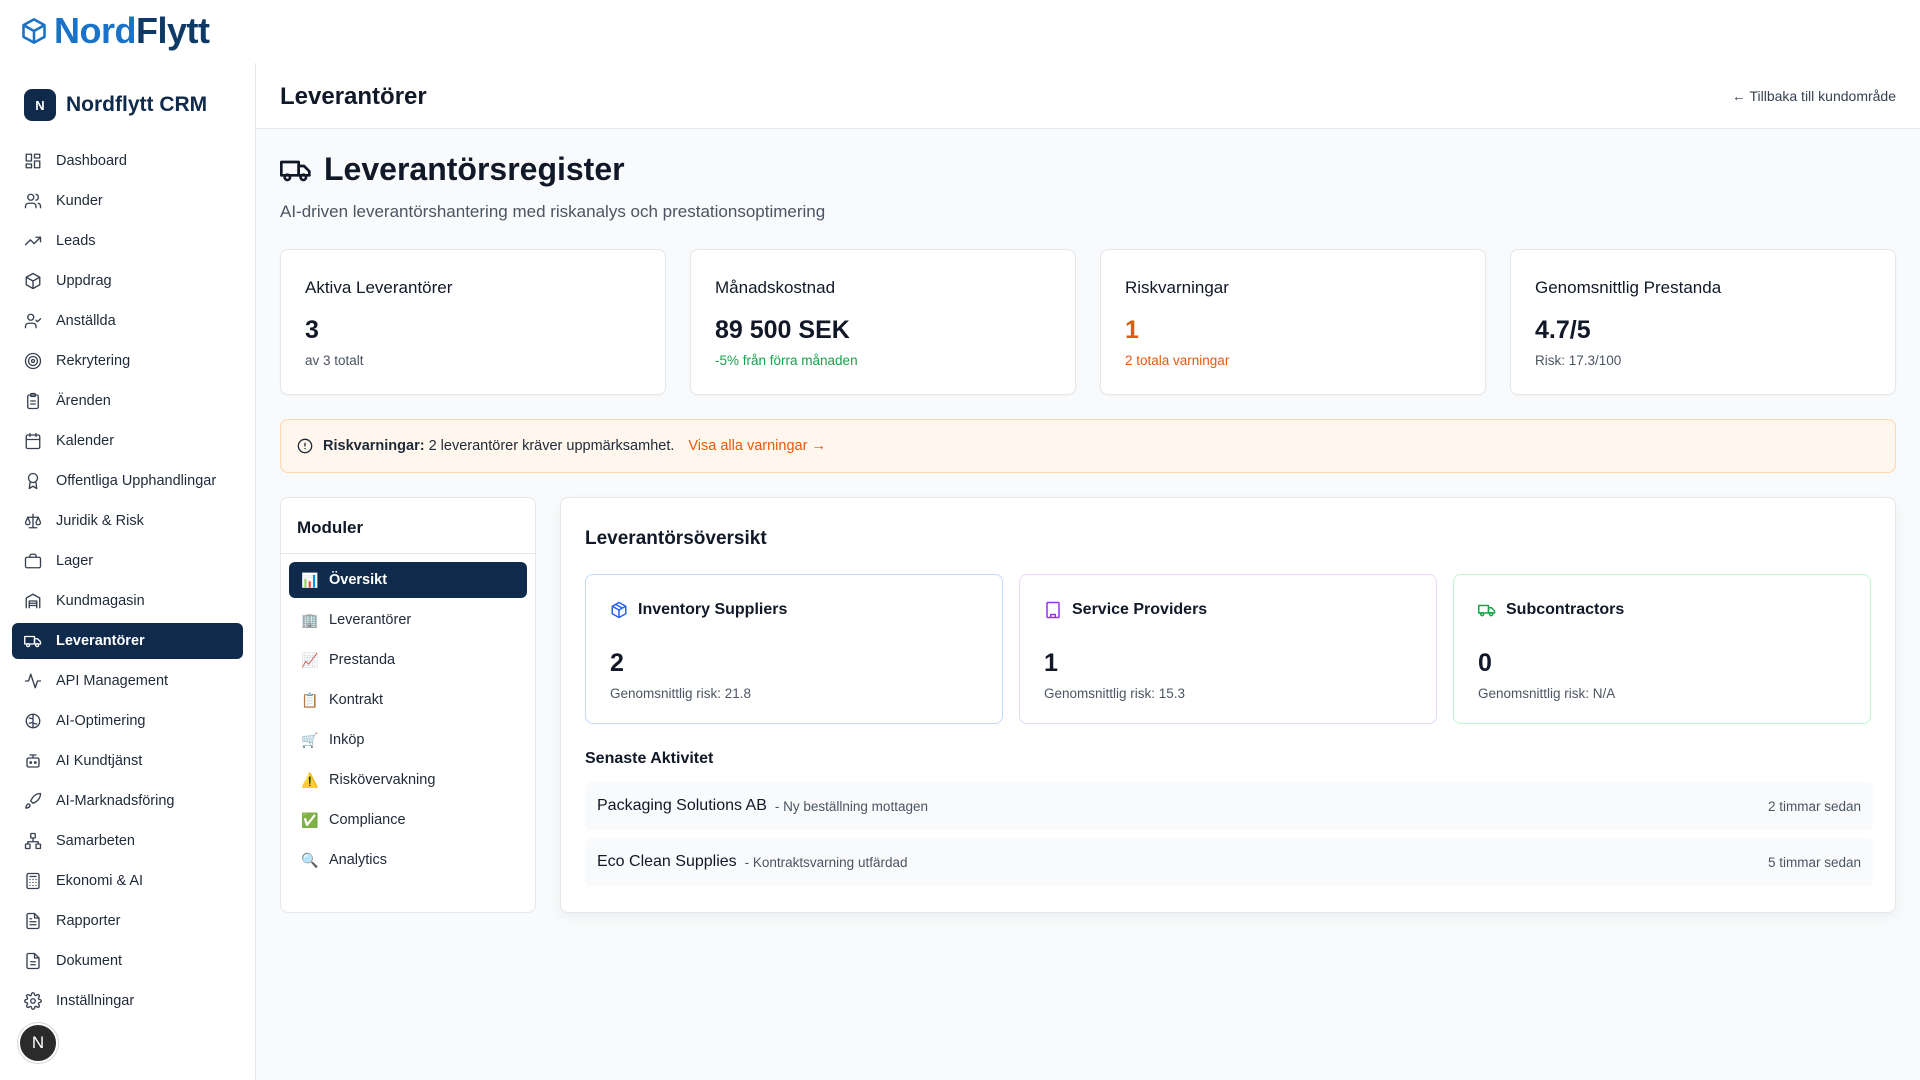  Describe the element at coordinates (33, 361) in the screenshot. I see `target-icon` at that location.